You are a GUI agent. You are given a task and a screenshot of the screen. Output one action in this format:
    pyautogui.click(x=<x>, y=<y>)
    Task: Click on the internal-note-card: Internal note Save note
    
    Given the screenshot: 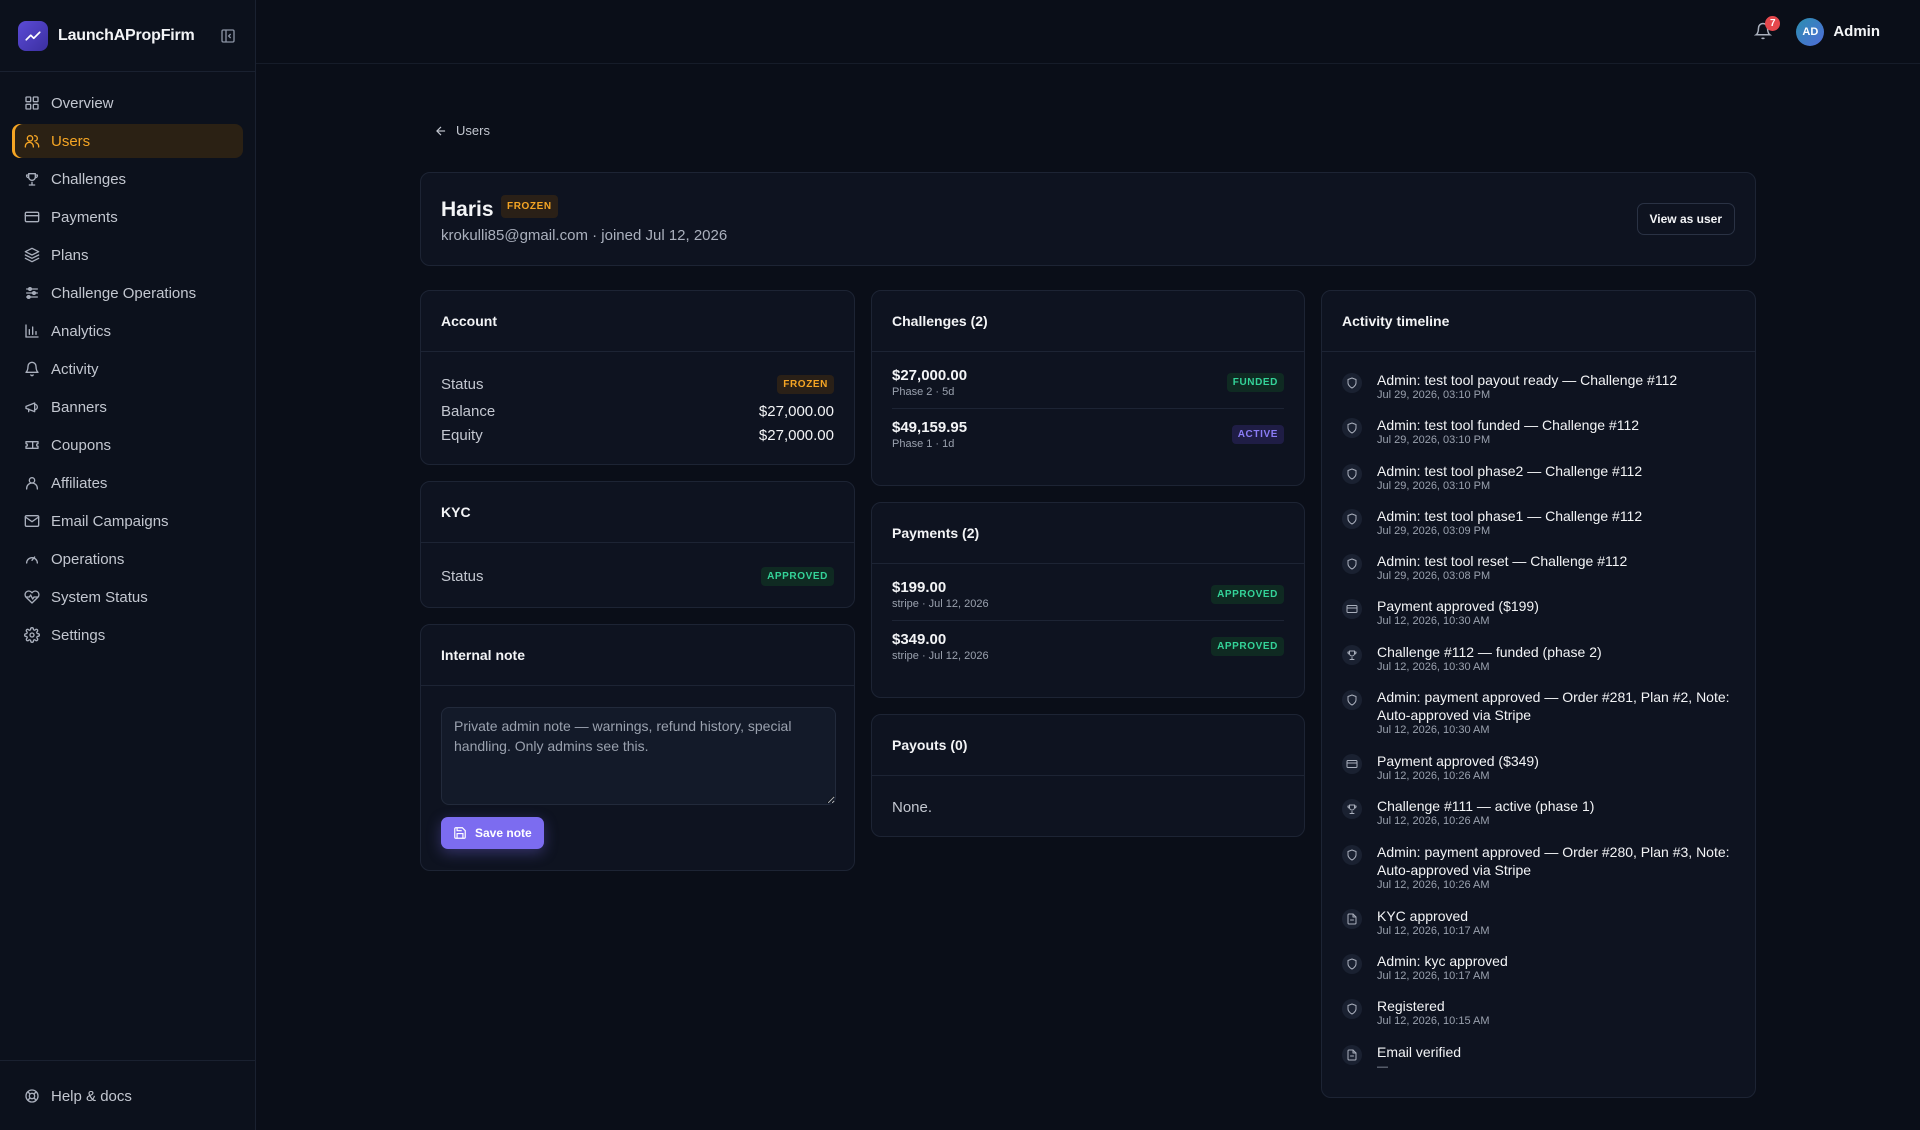 What is the action you would take?
    pyautogui.click(x=637, y=747)
    